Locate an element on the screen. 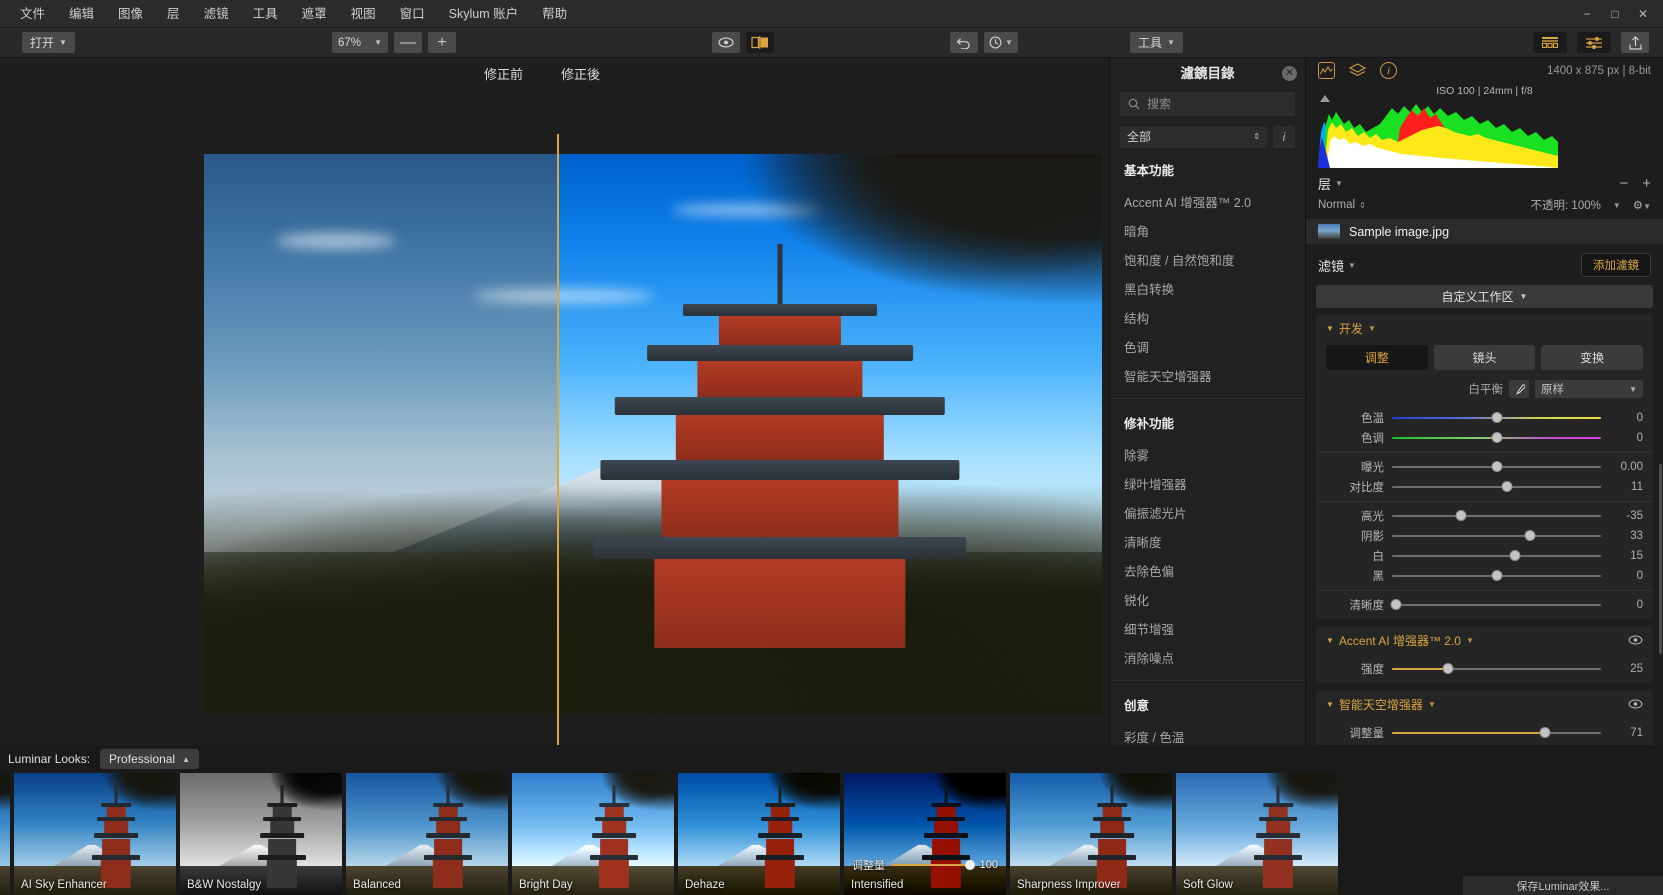  look-item: B&W Nostalgy is located at coordinates (261, 834).